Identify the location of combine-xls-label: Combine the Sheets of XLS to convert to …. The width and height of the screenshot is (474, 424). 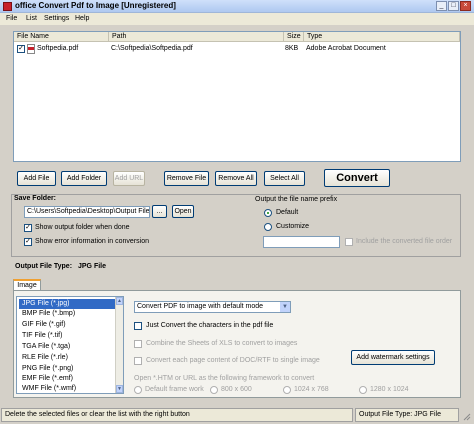
(222, 343).